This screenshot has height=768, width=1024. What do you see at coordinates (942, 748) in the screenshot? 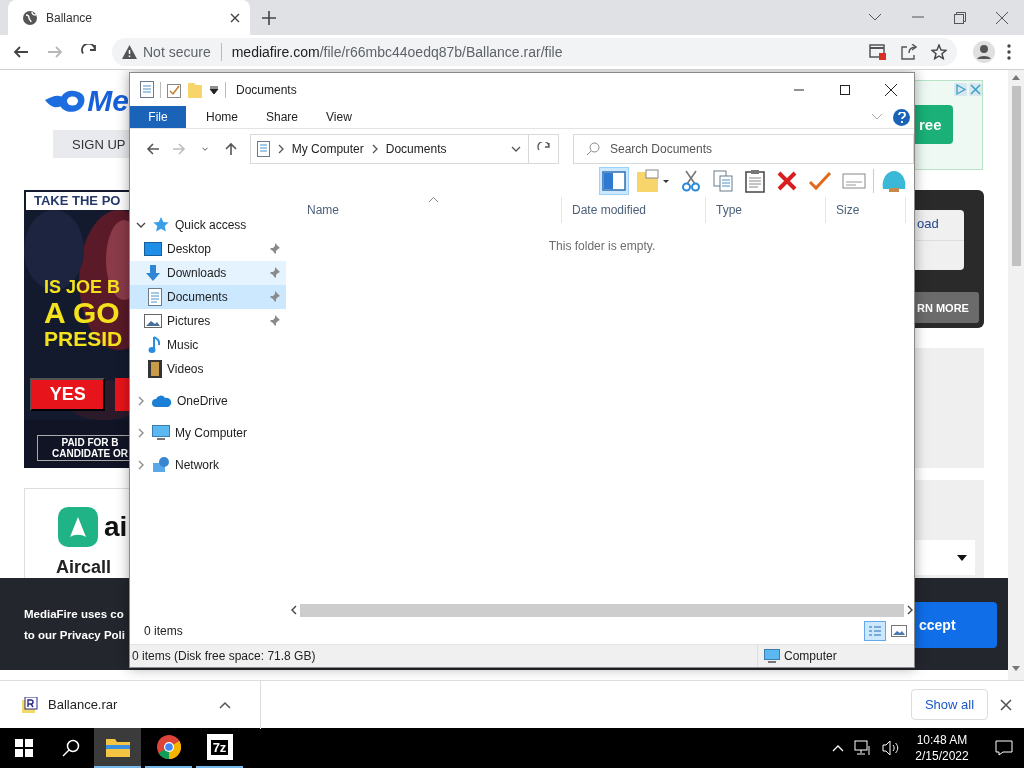
I see `clock: 10:48 AM 2/15/2022` at bounding box center [942, 748].